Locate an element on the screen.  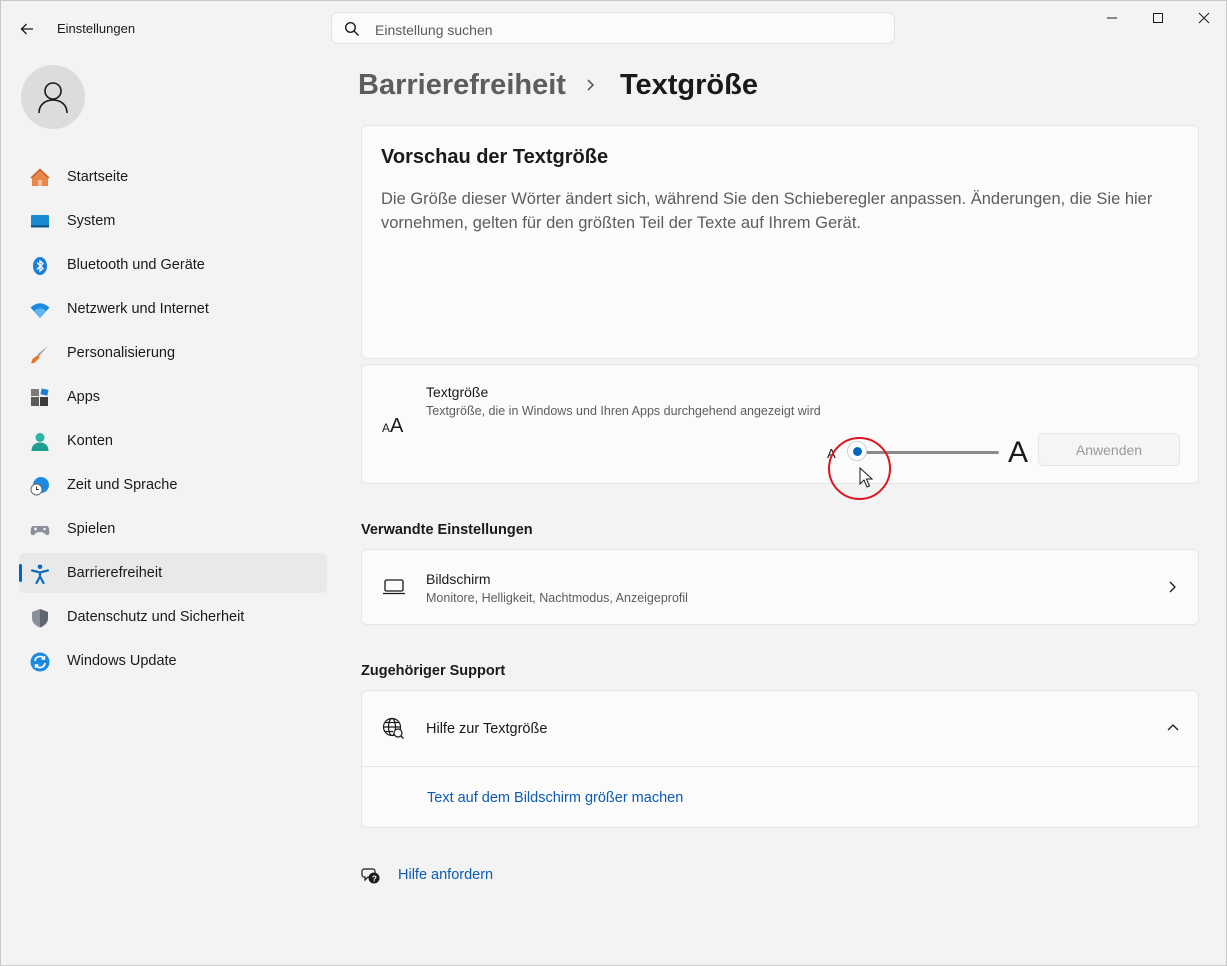
maximize-icon is located at coordinates (1158, 18).